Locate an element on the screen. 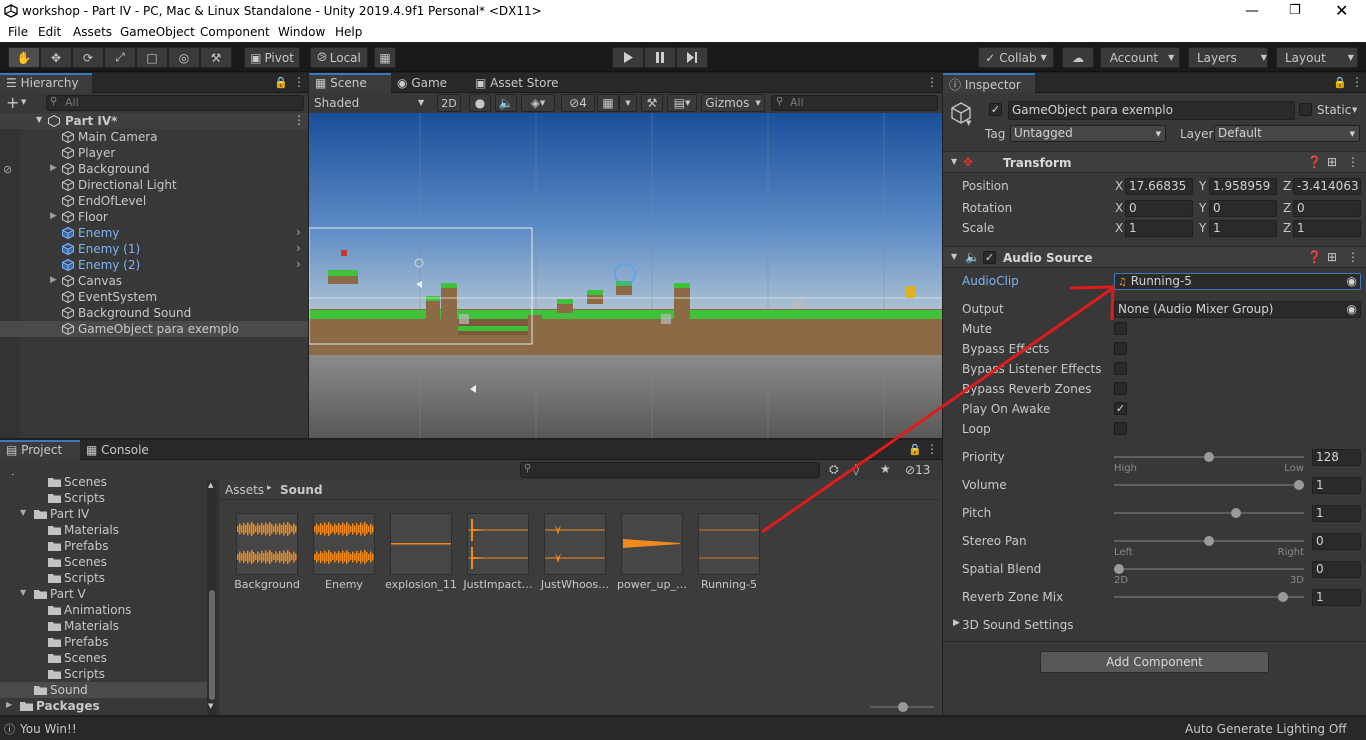  hierarchy-item: ▶ Canvas is located at coordinates (154, 281).